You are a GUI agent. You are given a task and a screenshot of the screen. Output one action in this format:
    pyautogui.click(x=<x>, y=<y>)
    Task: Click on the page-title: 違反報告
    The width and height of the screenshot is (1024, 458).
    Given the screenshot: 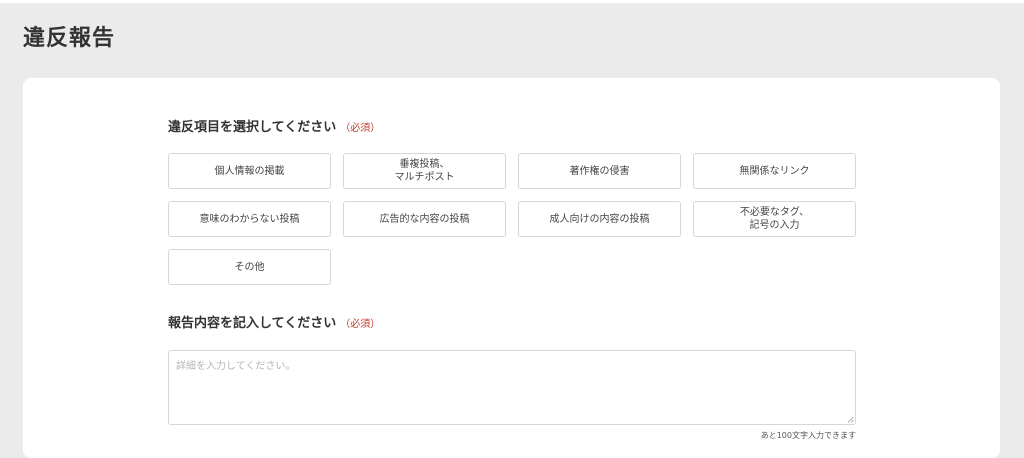 What is the action you would take?
    pyautogui.click(x=69, y=38)
    